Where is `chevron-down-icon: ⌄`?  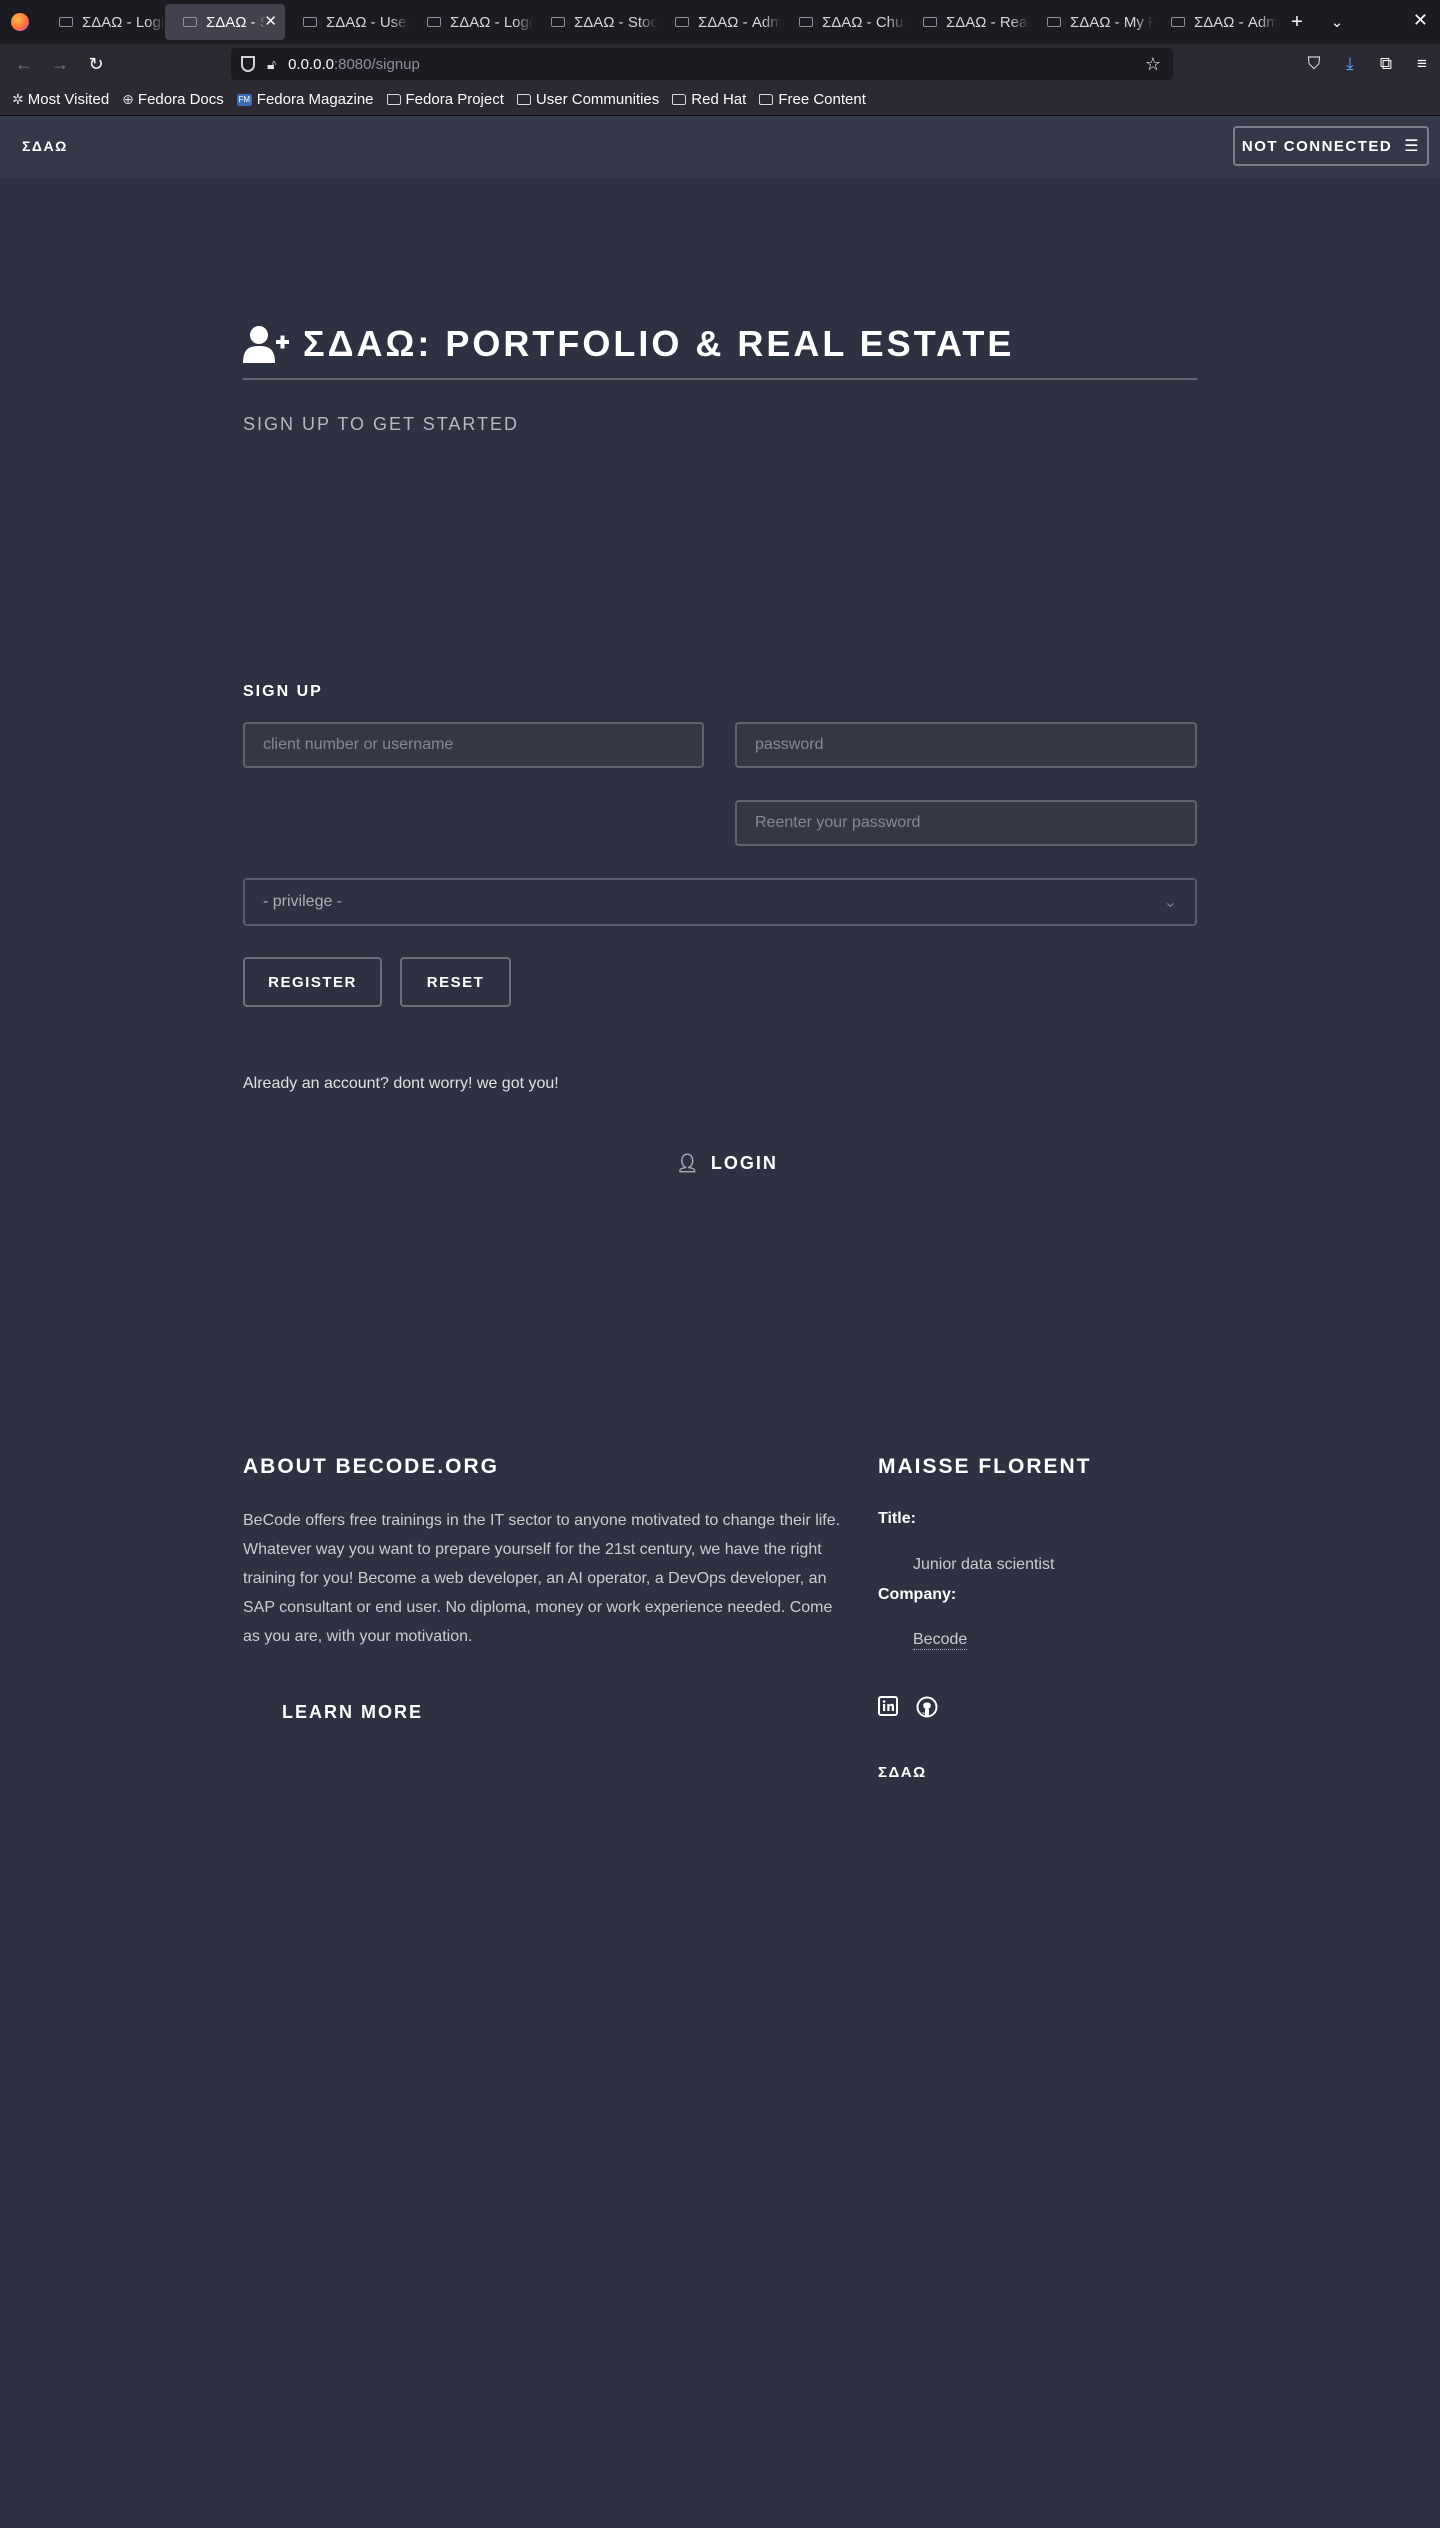 chevron-down-icon: ⌄ is located at coordinates (1170, 902).